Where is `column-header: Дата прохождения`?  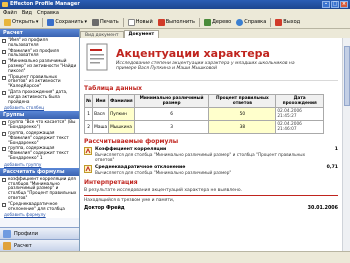
column-header: Дата прохождения is located at coordinates (299, 101).